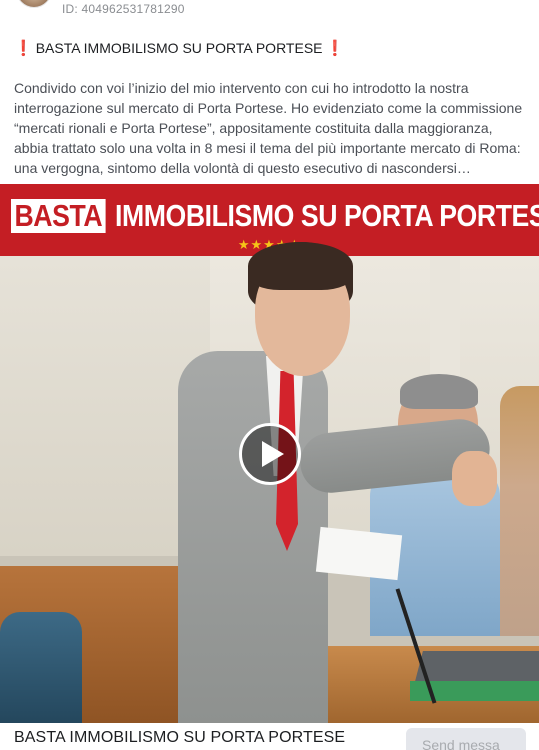 Image resolution: width=539 pixels, height=750 pixels. What do you see at coordinates (180, 737) in the screenshot?
I see `video-caption: BASTA IMMOBILISMO SU PORTA PORTESE` at bounding box center [180, 737].